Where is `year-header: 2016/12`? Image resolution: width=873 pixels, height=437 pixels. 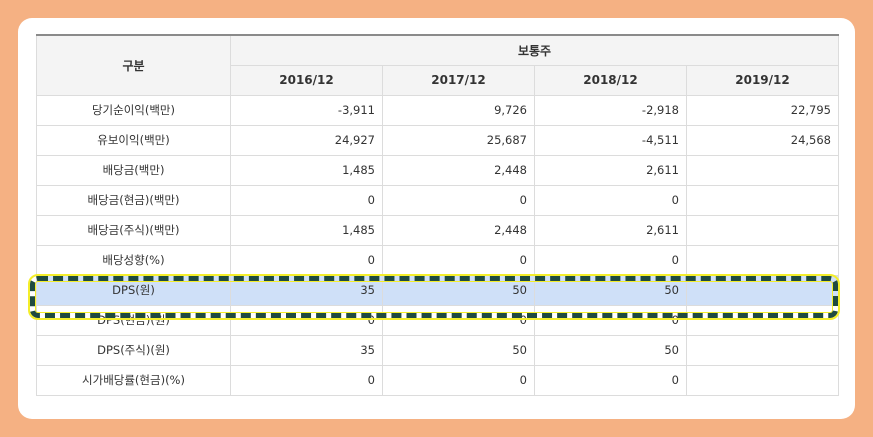 year-header: 2016/12 is located at coordinates (306, 80).